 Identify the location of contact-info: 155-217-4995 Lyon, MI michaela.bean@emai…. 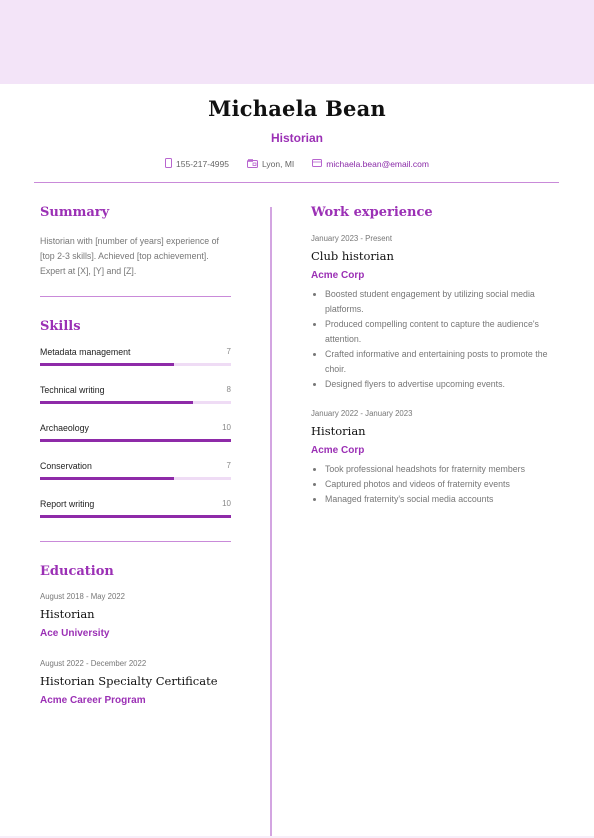
(297, 164).